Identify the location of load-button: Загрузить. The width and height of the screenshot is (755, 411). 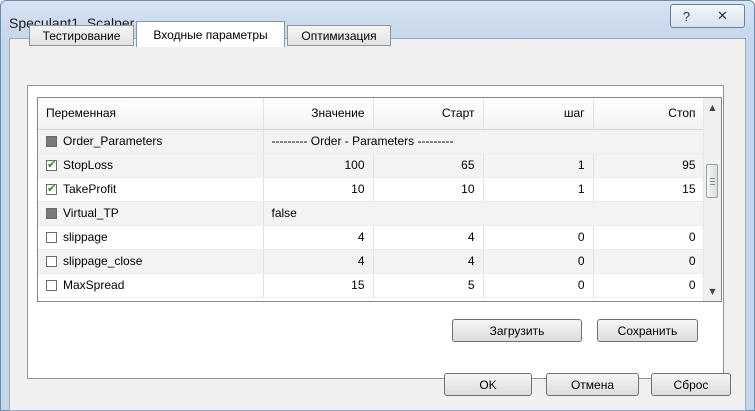
(517, 330).